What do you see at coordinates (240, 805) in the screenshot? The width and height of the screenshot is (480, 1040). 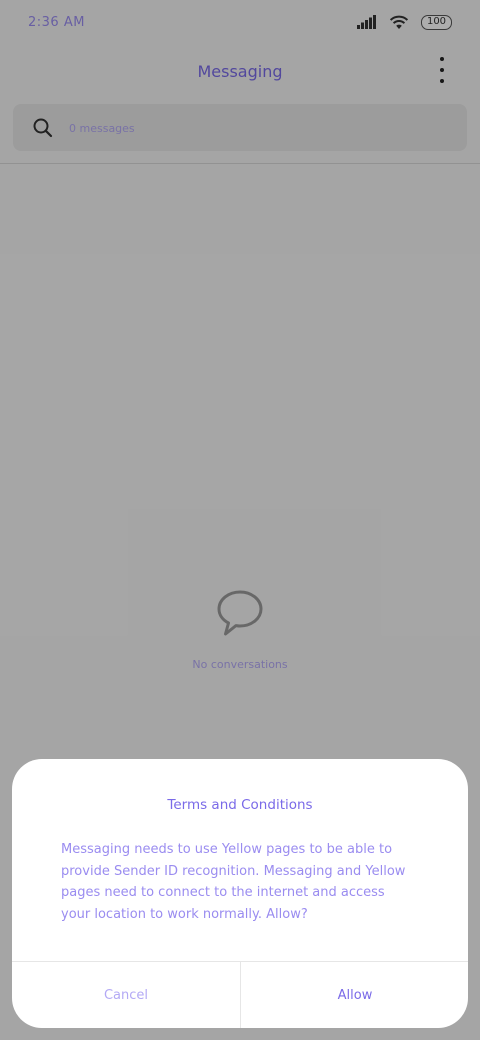 I see `dialog-title: Terms and Conditions` at bounding box center [240, 805].